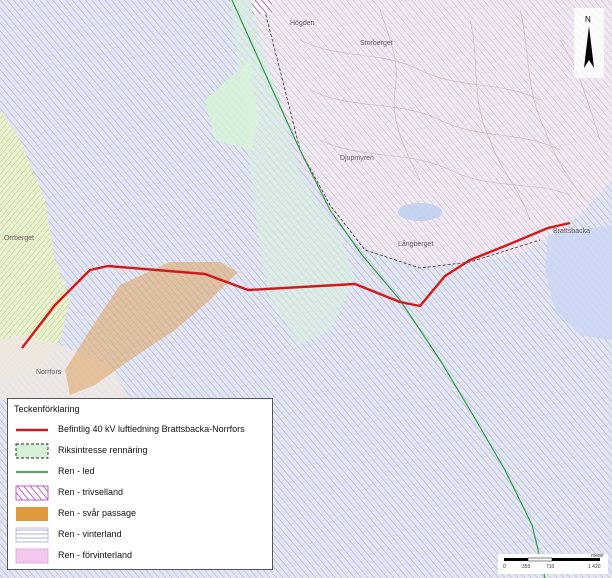  What do you see at coordinates (588, 19) in the screenshot?
I see `north-label: N` at bounding box center [588, 19].